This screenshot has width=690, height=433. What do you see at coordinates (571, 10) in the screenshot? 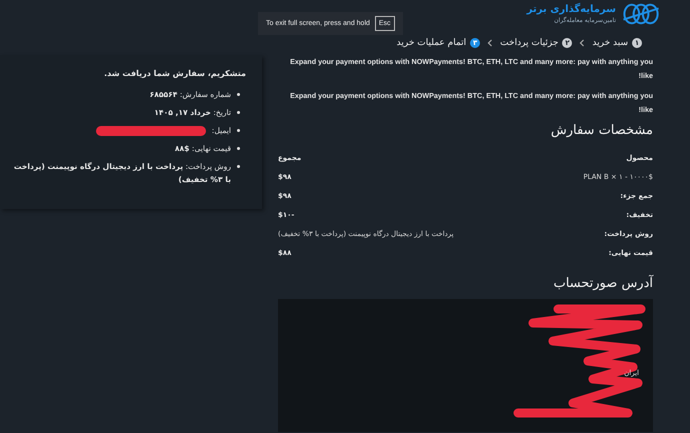
I see `logo-wordmark: سرمایه‌گذاری برتر` at bounding box center [571, 10].